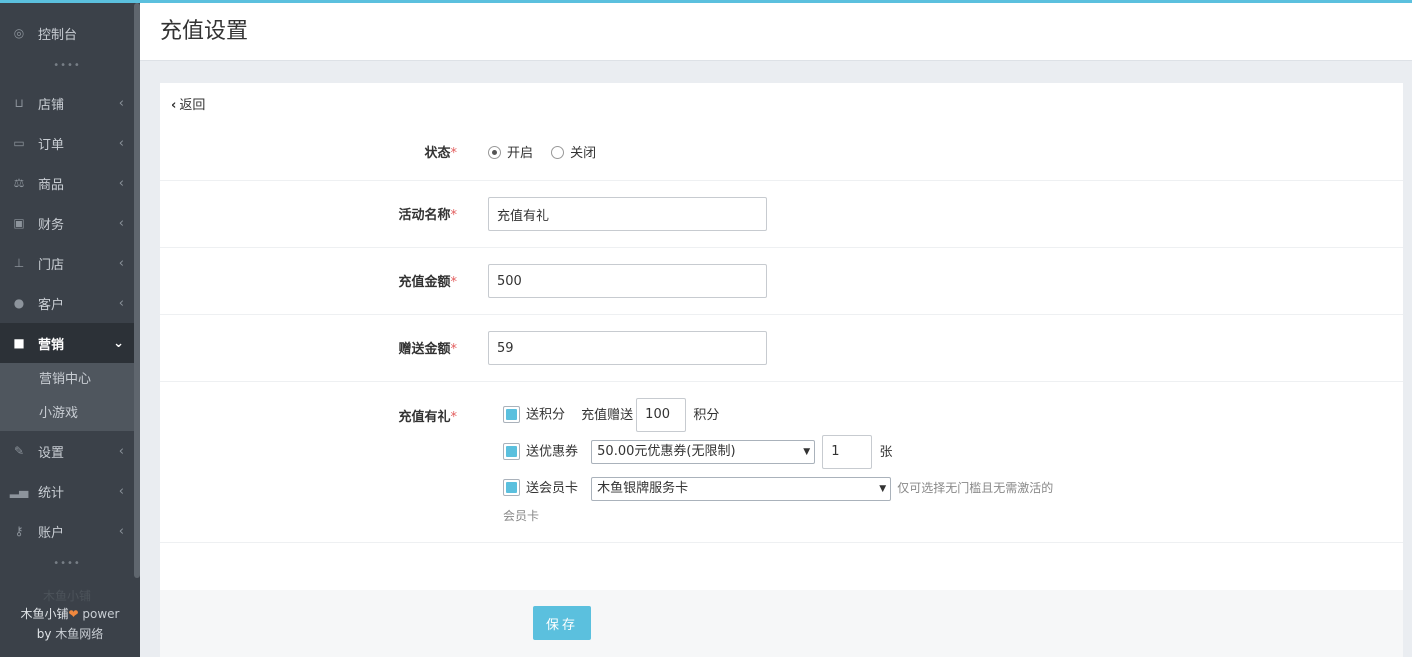 The image size is (1412, 657). I want to click on sidebar-item-products: ⚖ 商品 ‹, so click(67, 183).